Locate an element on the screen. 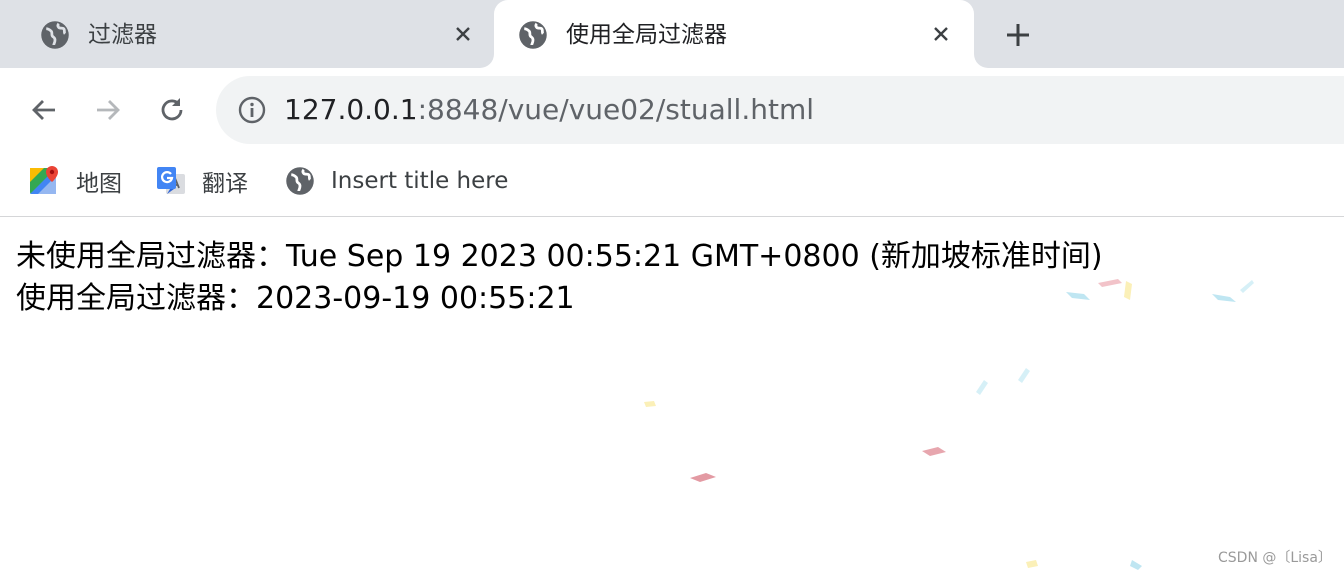  plus-icon is located at coordinates (1018, 35).